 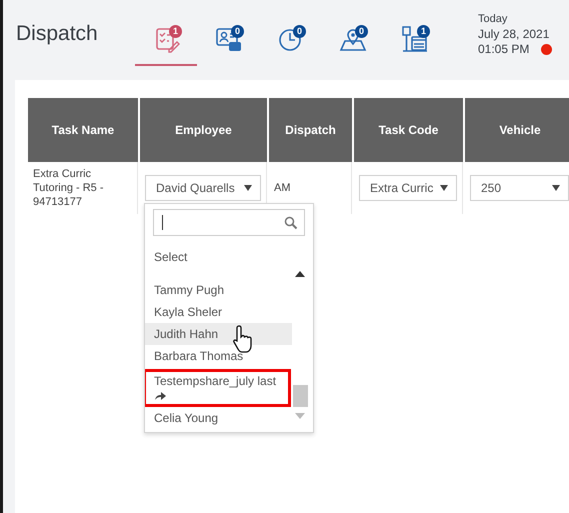 What do you see at coordinates (218, 418) in the screenshot?
I see `dropdown-option: Celia Young` at bounding box center [218, 418].